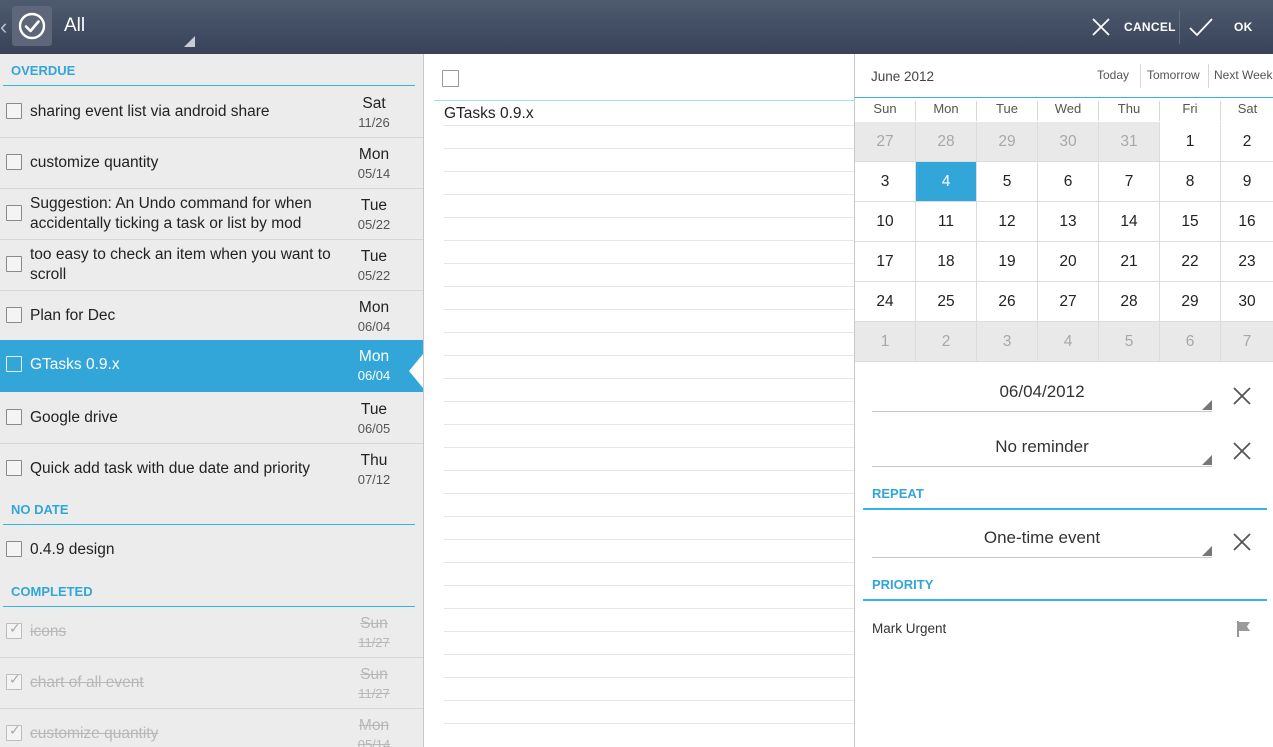 The width and height of the screenshot is (1273, 747). What do you see at coordinates (1129, 222) in the screenshot?
I see `calendar-day: 14` at bounding box center [1129, 222].